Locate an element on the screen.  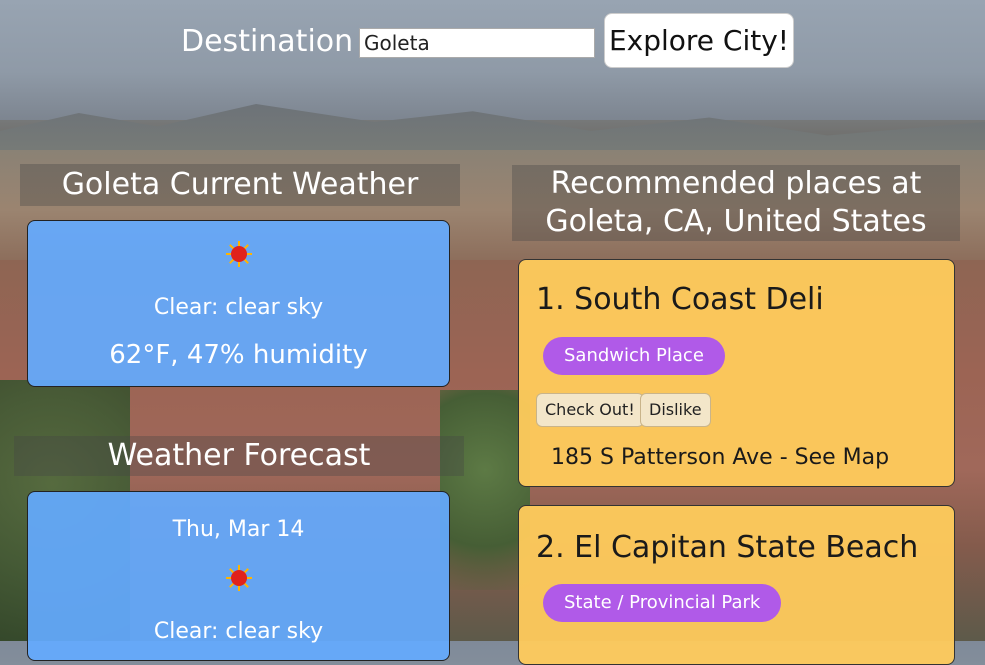
forecast-date: Thu, Mar 14 is located at coordinates (238, 529).